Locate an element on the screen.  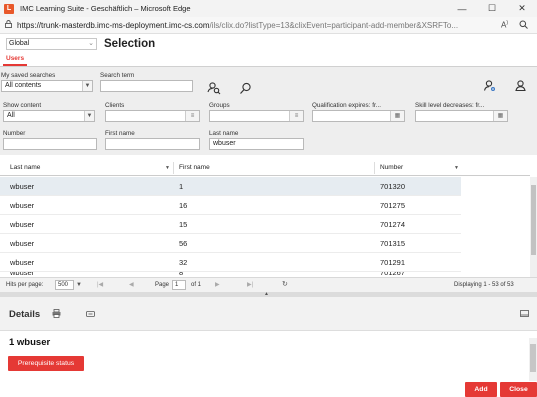
details-title: Details is located at coordinates (25, 314).